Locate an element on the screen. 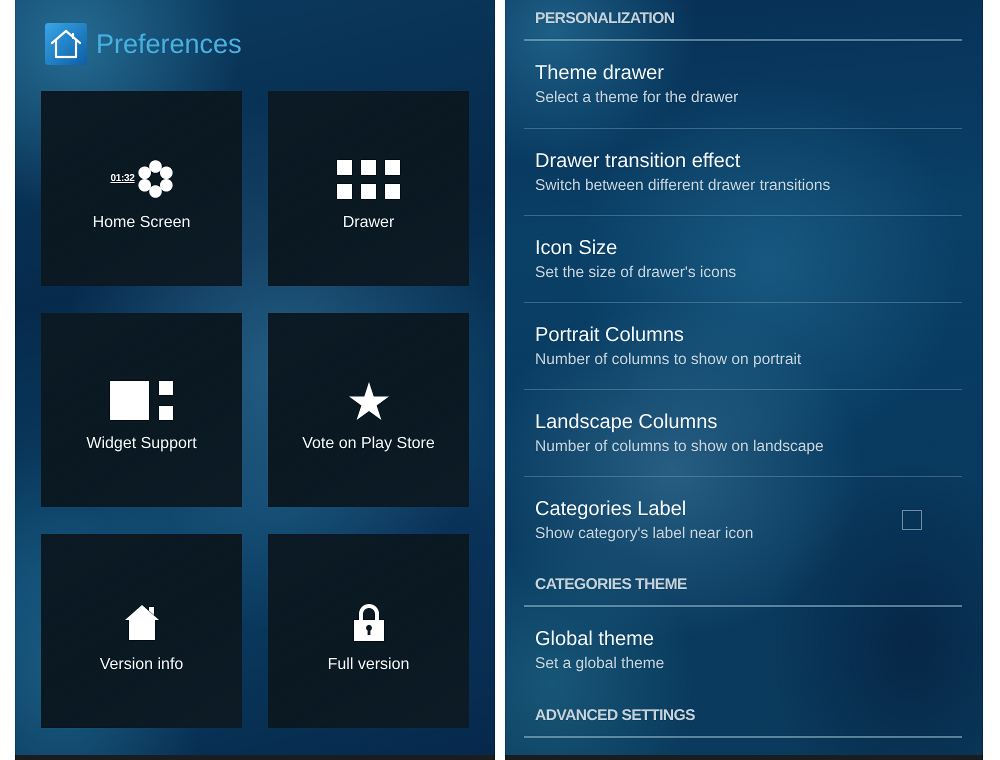 Image resolution: width=1000 pixels, height=760 pixels. item-subtitle: Number of columns to show on landscape is located at coordinates (679, 446).